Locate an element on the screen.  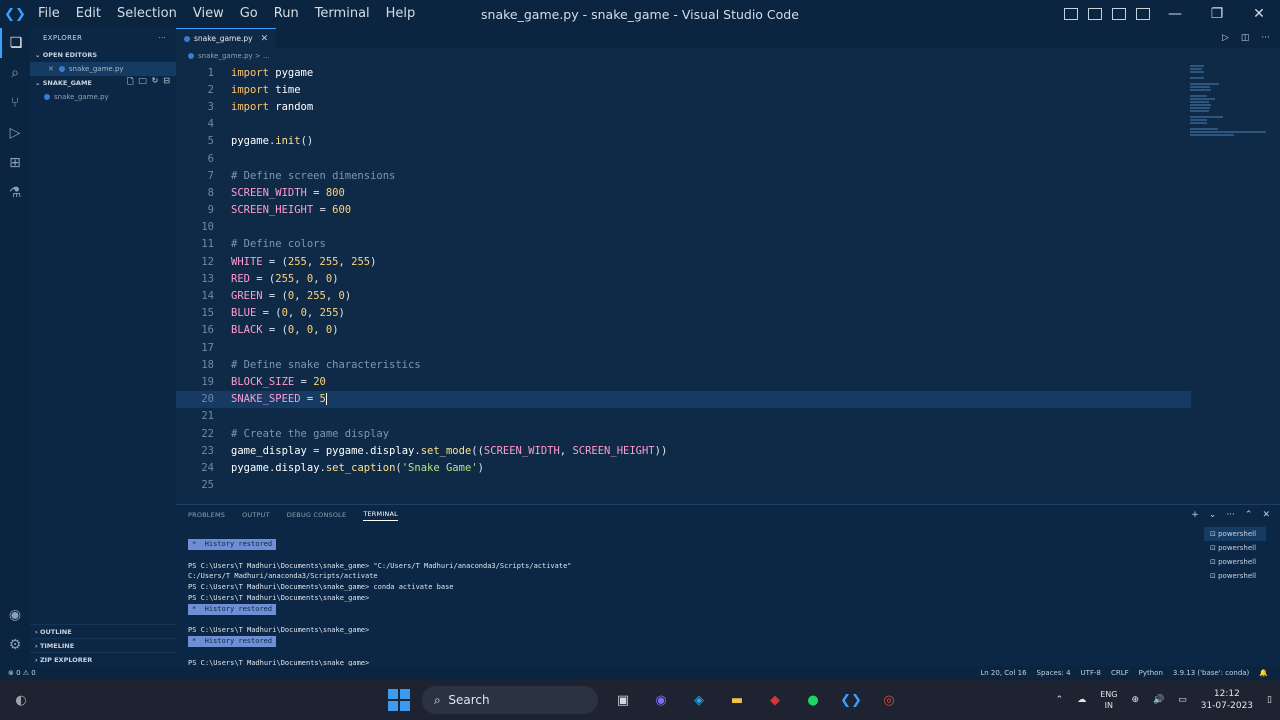
new-file-icon: 🗋 is located at coordinates (130, 83).